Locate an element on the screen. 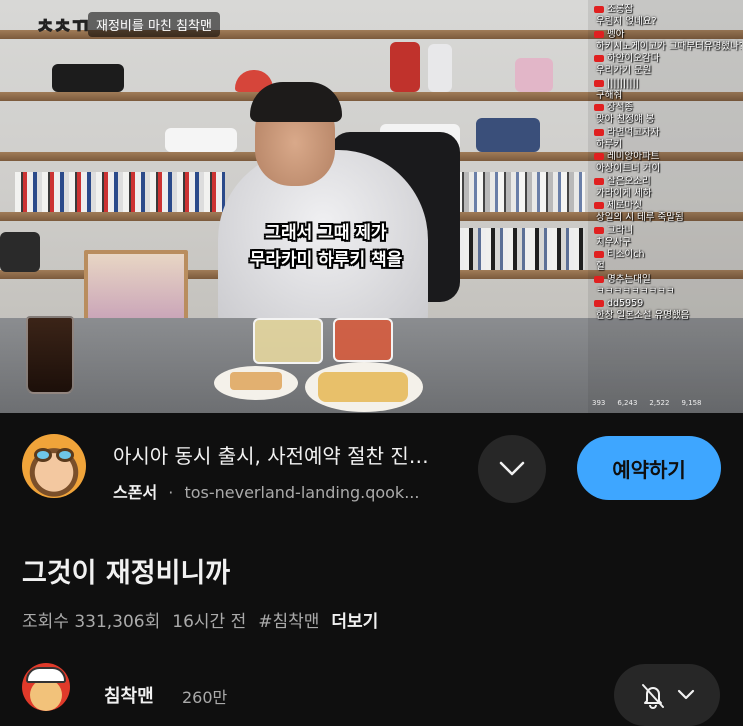 This screenshot has height=726, width=743. chat-text: 맞아 친정얘 봉 is located at coordinates (625, 119).